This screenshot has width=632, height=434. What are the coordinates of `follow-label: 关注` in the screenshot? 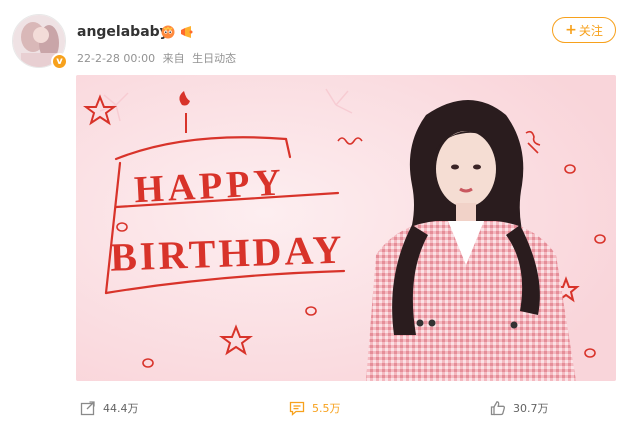 It's located at (590, 30).